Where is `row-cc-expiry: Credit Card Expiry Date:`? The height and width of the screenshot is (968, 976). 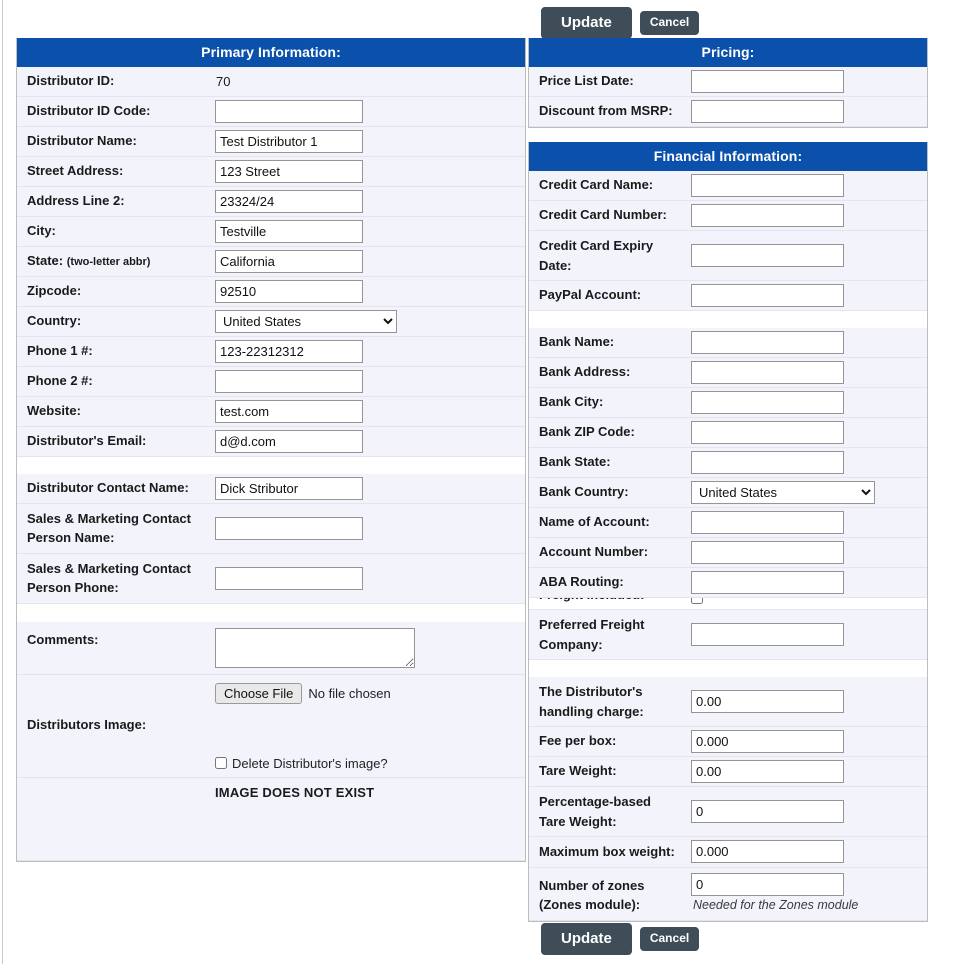 row-cc-expiry: Credit Card Expiry Date: is located at coordinates (728, 255).